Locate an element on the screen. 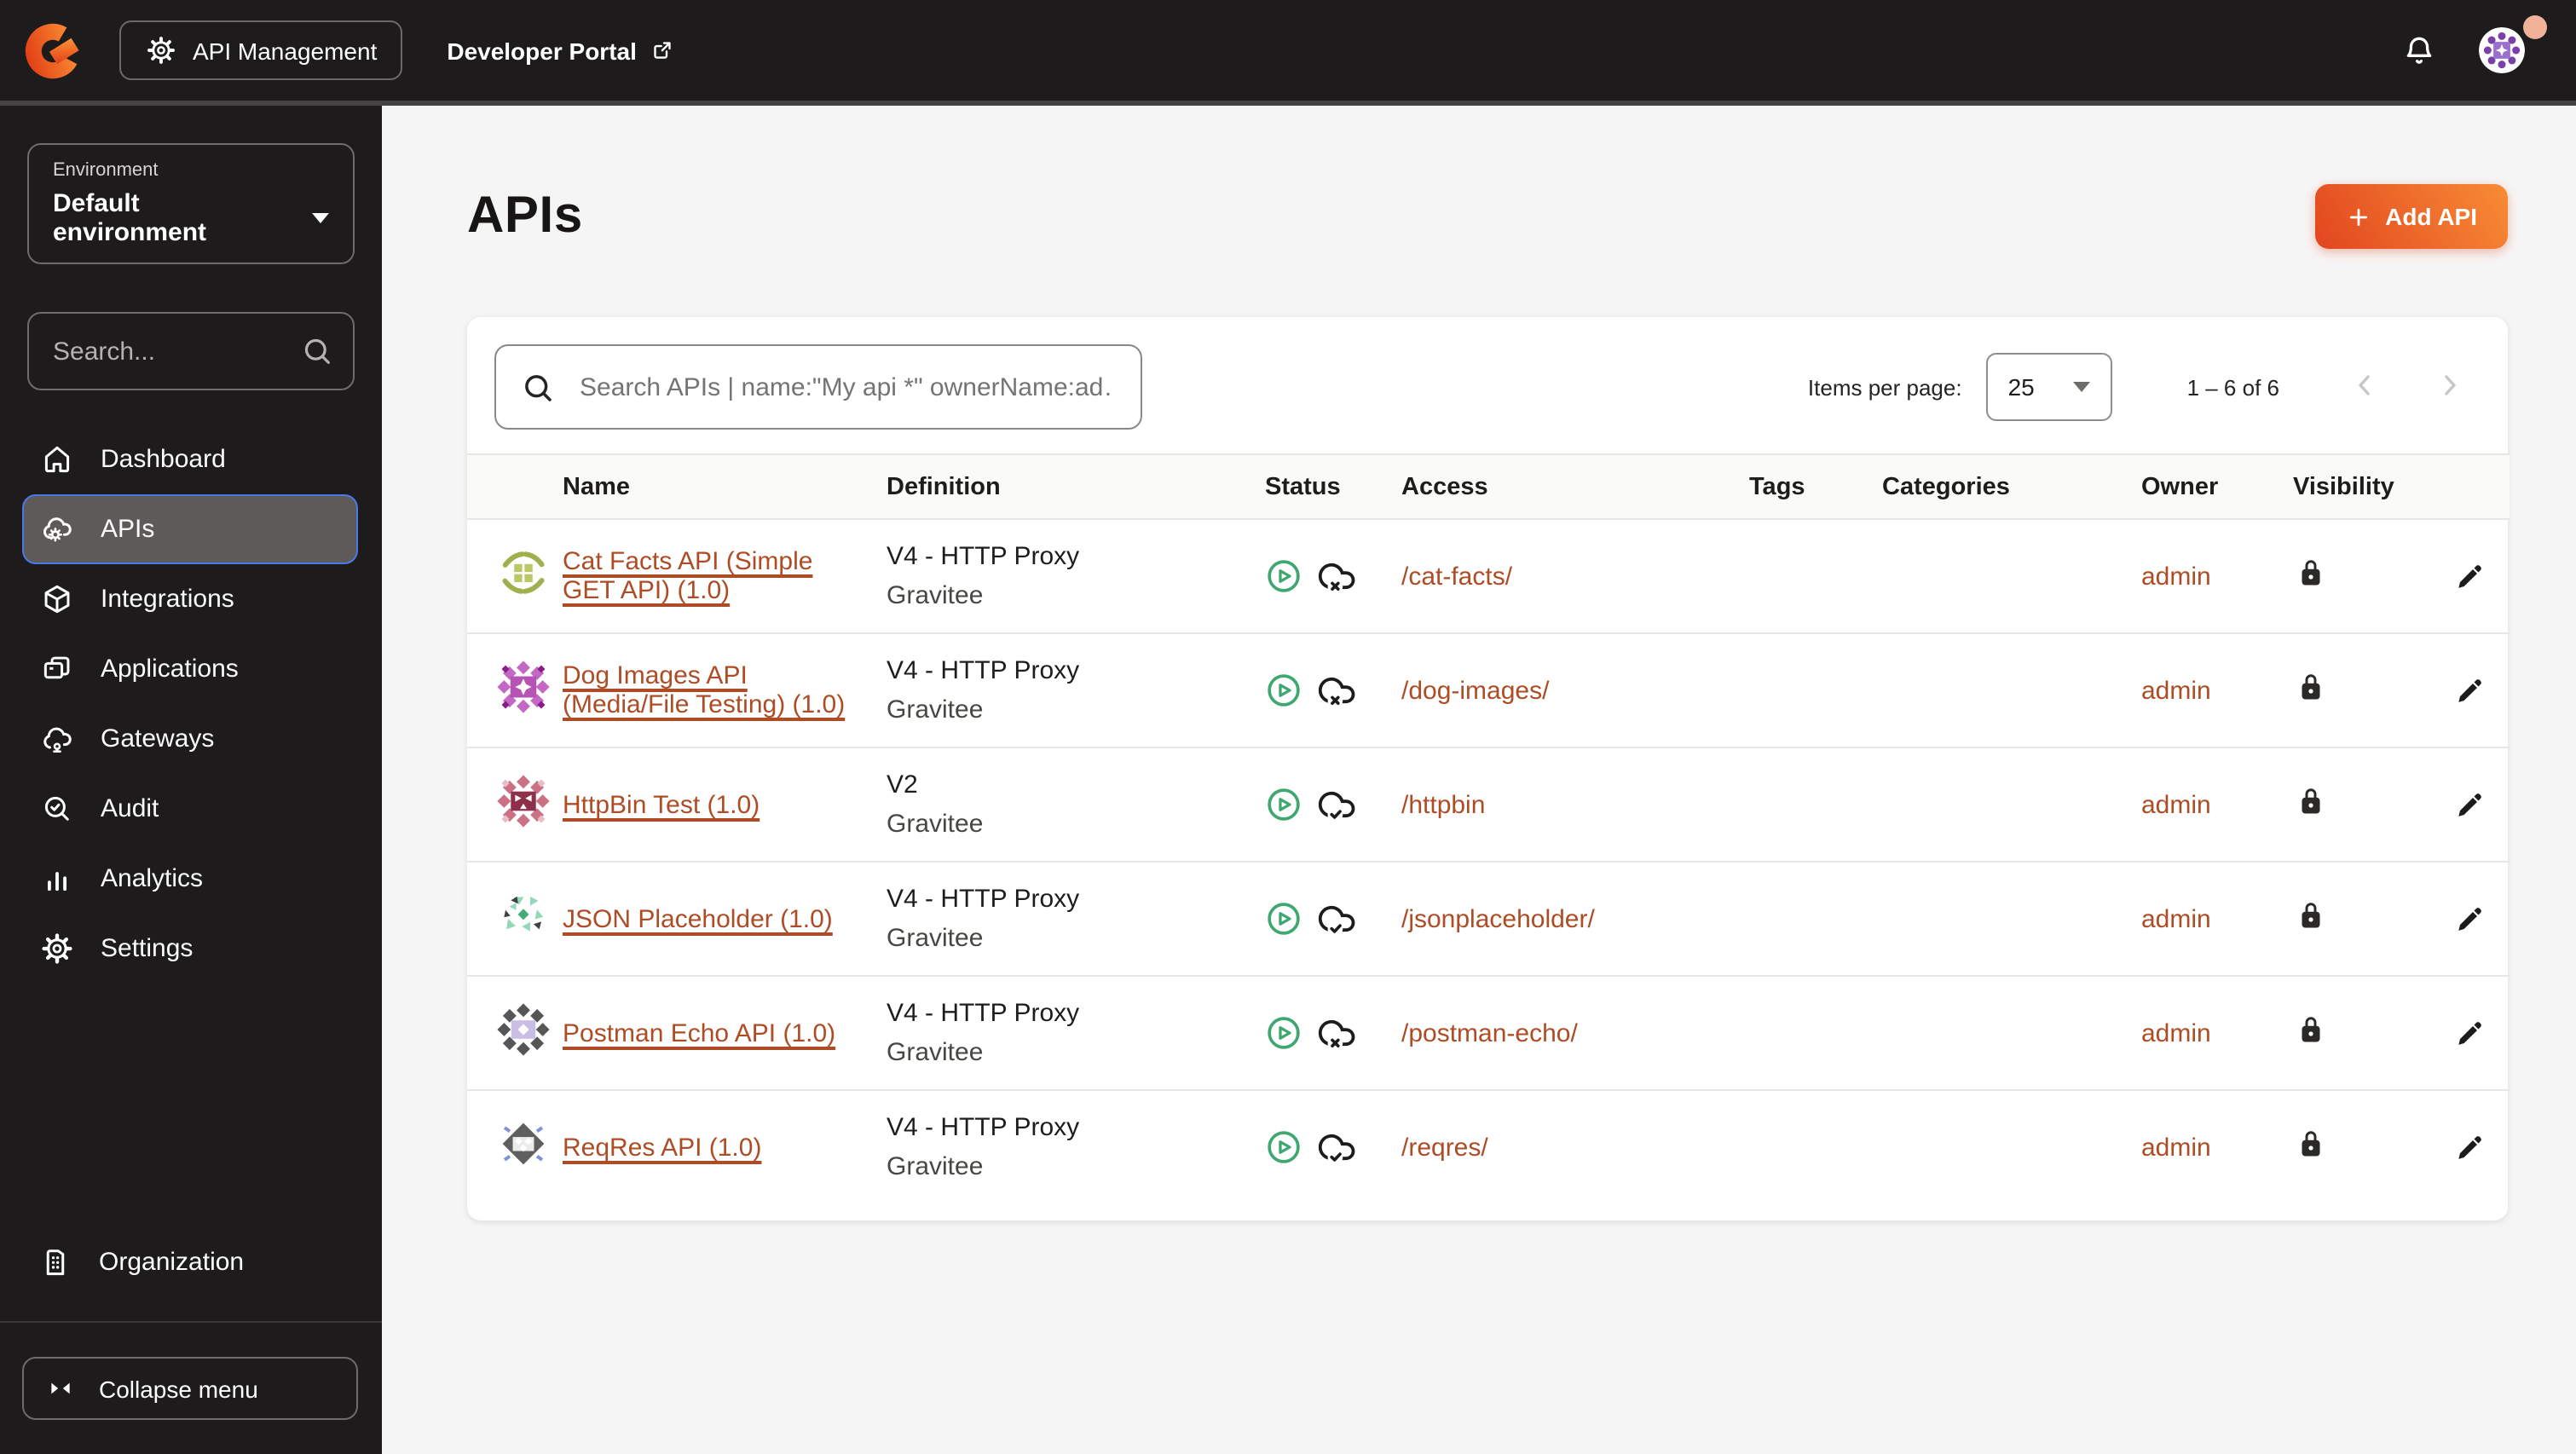 The height and width of the screenshot is (1454, 2576). table-toolbar: Items per page: 25 1 – 6 of 6 is located at coordinates (1487, 385).